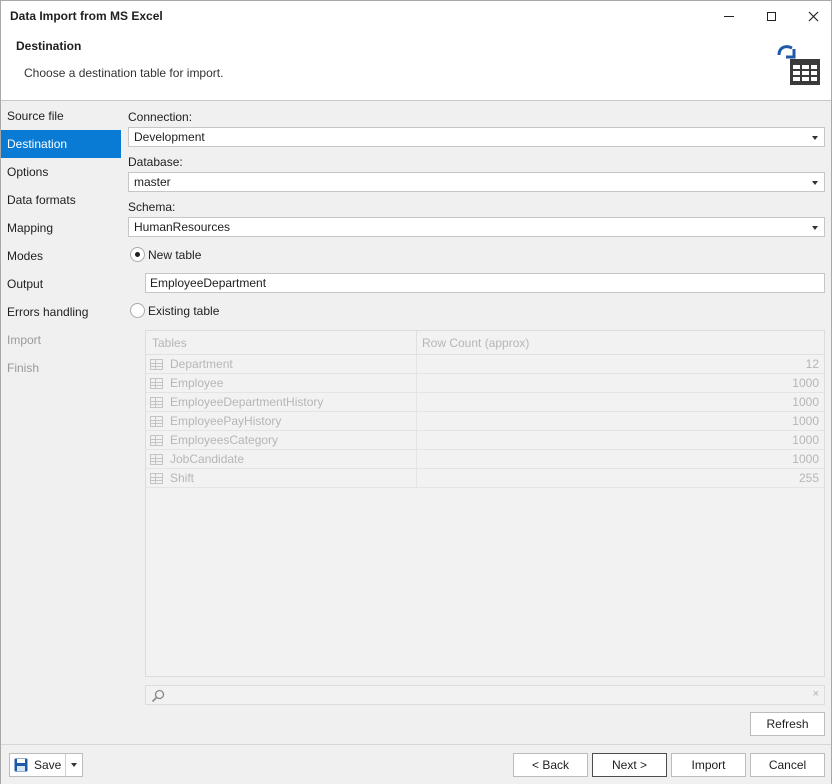 This screenshot has height=784, width=832. Describe the element at coordinates (49, 46) in the screenshot. I see `page-title: Destination` at that location.